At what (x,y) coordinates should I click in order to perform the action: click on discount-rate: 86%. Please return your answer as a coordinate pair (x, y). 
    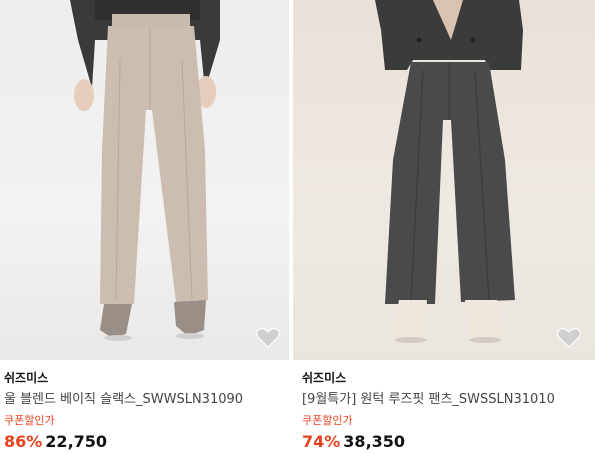
    Looking at the image, I should click on (23, 441).